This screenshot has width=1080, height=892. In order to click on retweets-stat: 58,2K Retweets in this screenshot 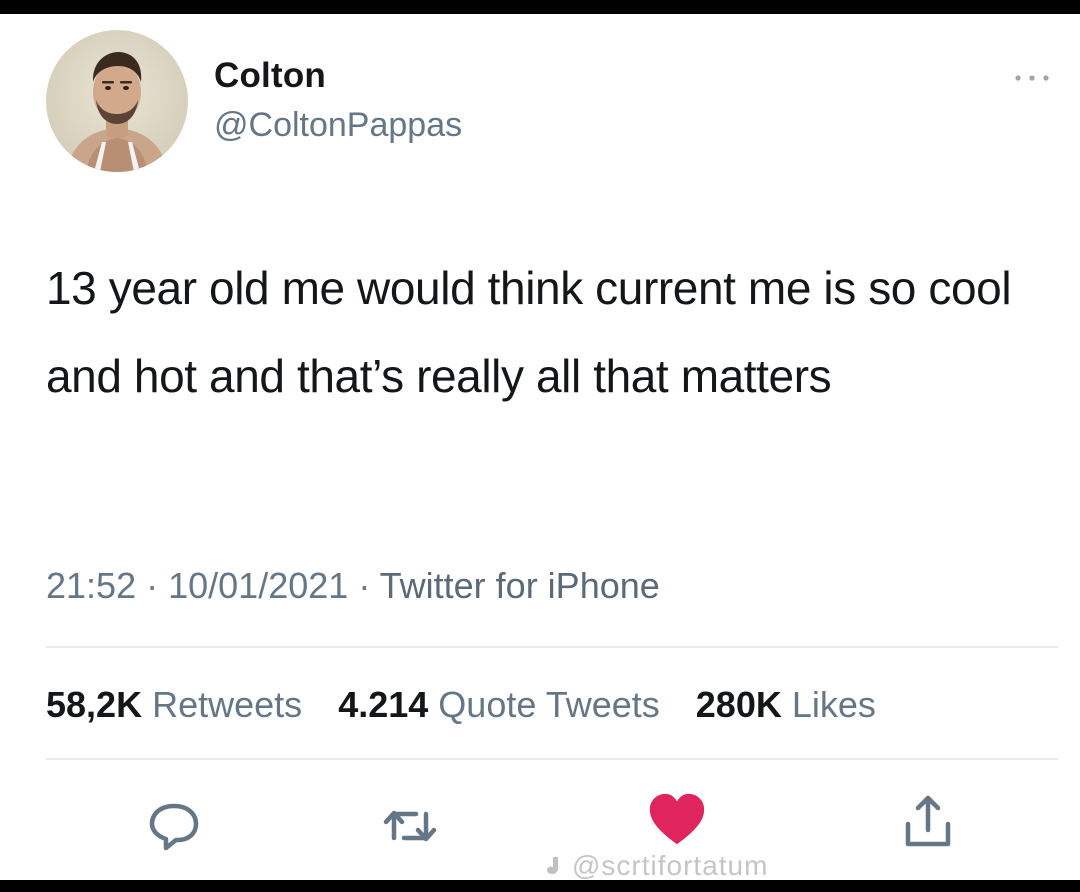, I will do `click(174, 704)`.